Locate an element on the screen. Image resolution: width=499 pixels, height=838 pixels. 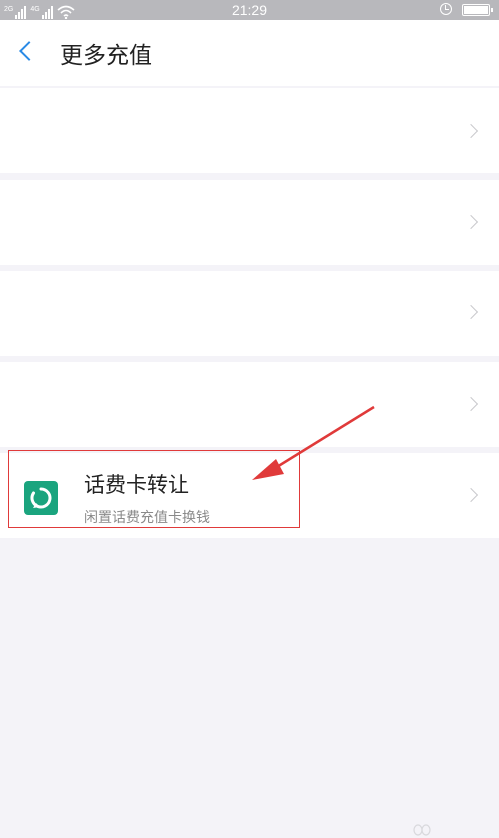
annotation-highlight-box is located at coordinates (154, 489).